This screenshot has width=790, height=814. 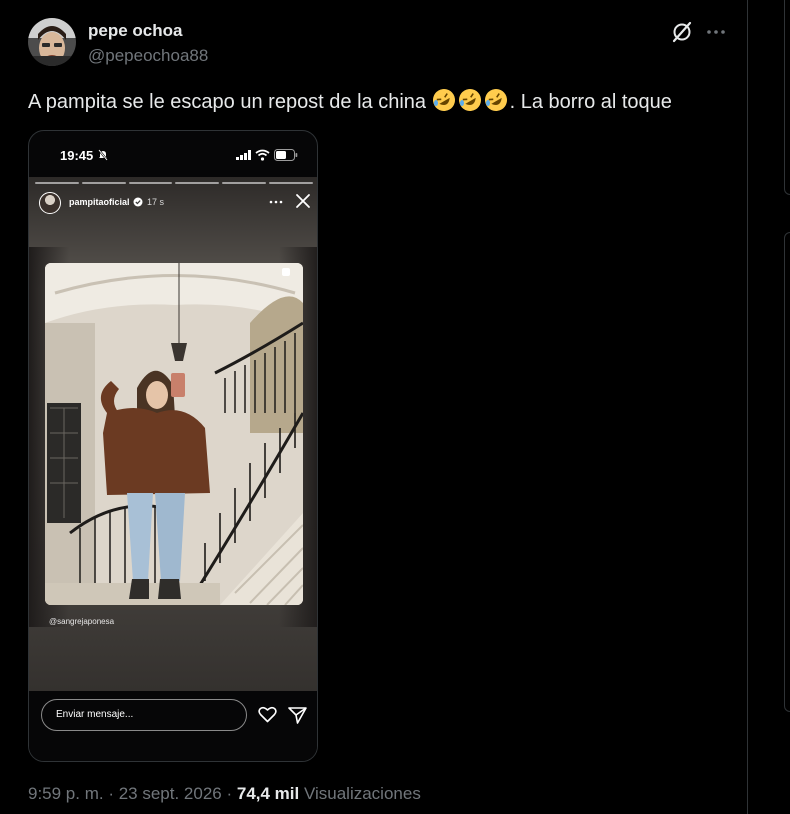 I want to click on views-label: Visualizaciones, so click(x=360, y=793).